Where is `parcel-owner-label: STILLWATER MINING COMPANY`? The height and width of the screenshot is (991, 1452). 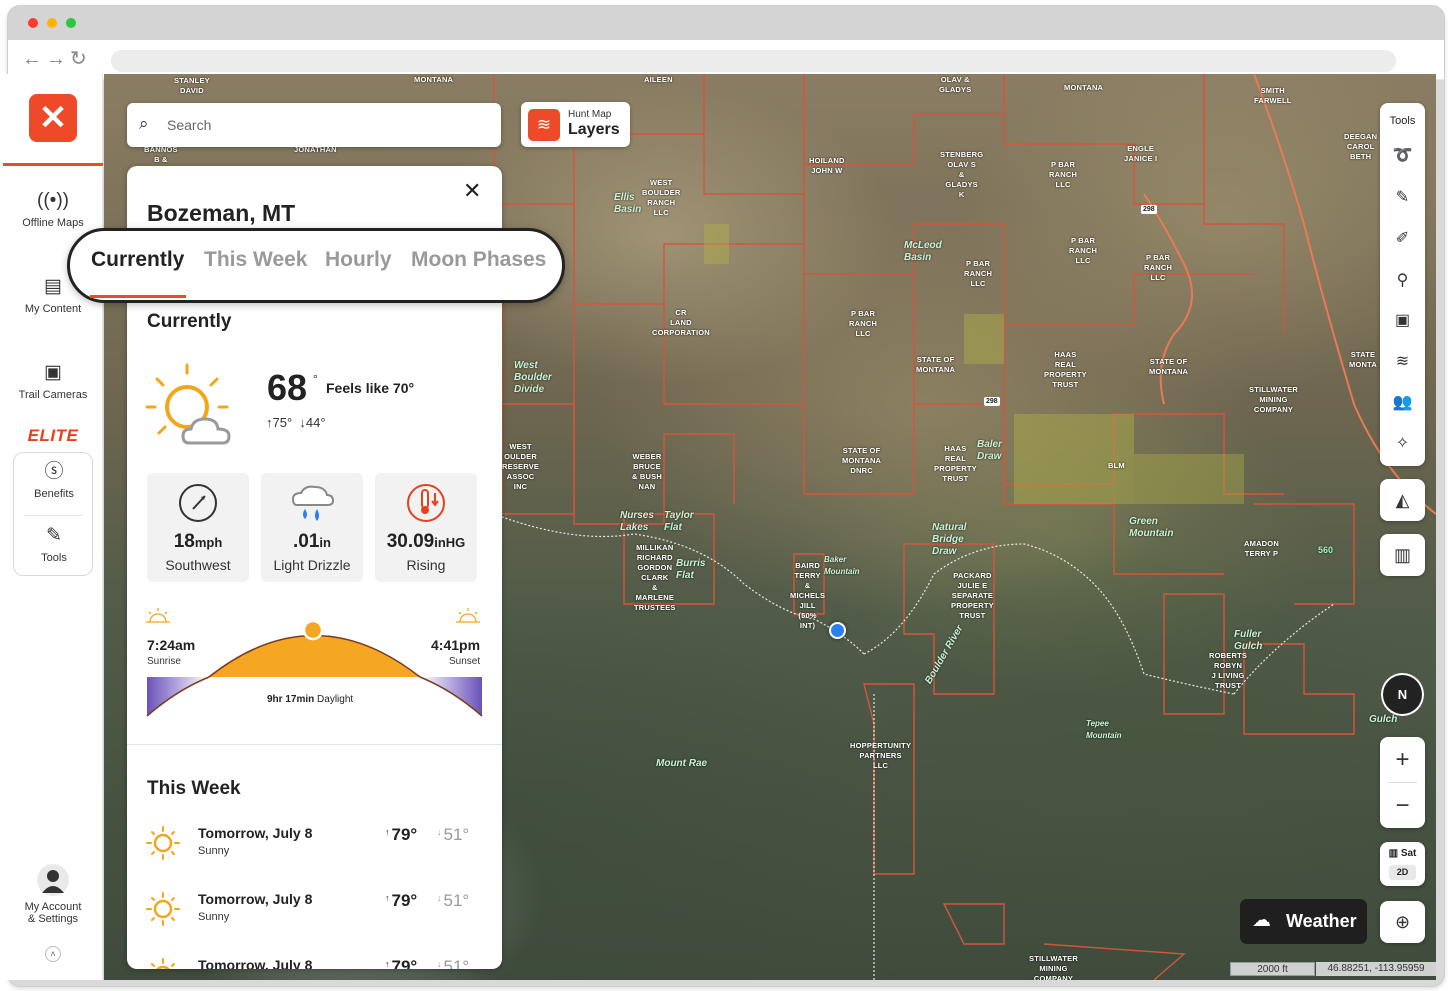 parcel-owner-label: STILLWATER MINING COMPANY is located at coordinates (1053, 967).